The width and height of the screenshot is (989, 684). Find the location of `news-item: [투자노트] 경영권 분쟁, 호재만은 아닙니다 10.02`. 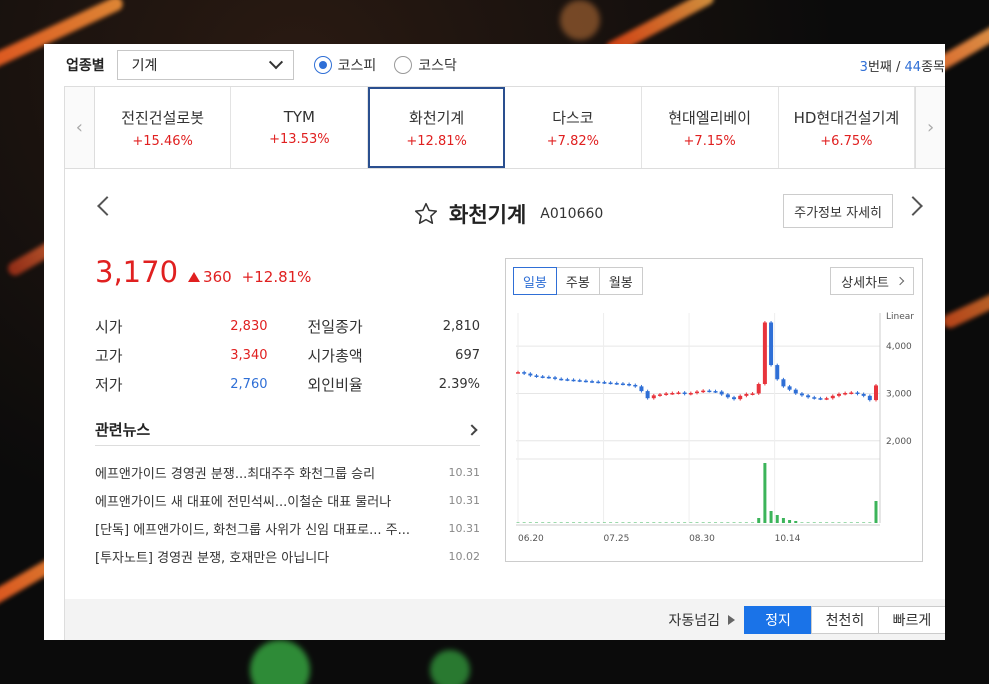

news-item: [투자노트] 경영권 분쟁, 호재만은 아닙니다 10.02 is located at coordinates (287, 556).